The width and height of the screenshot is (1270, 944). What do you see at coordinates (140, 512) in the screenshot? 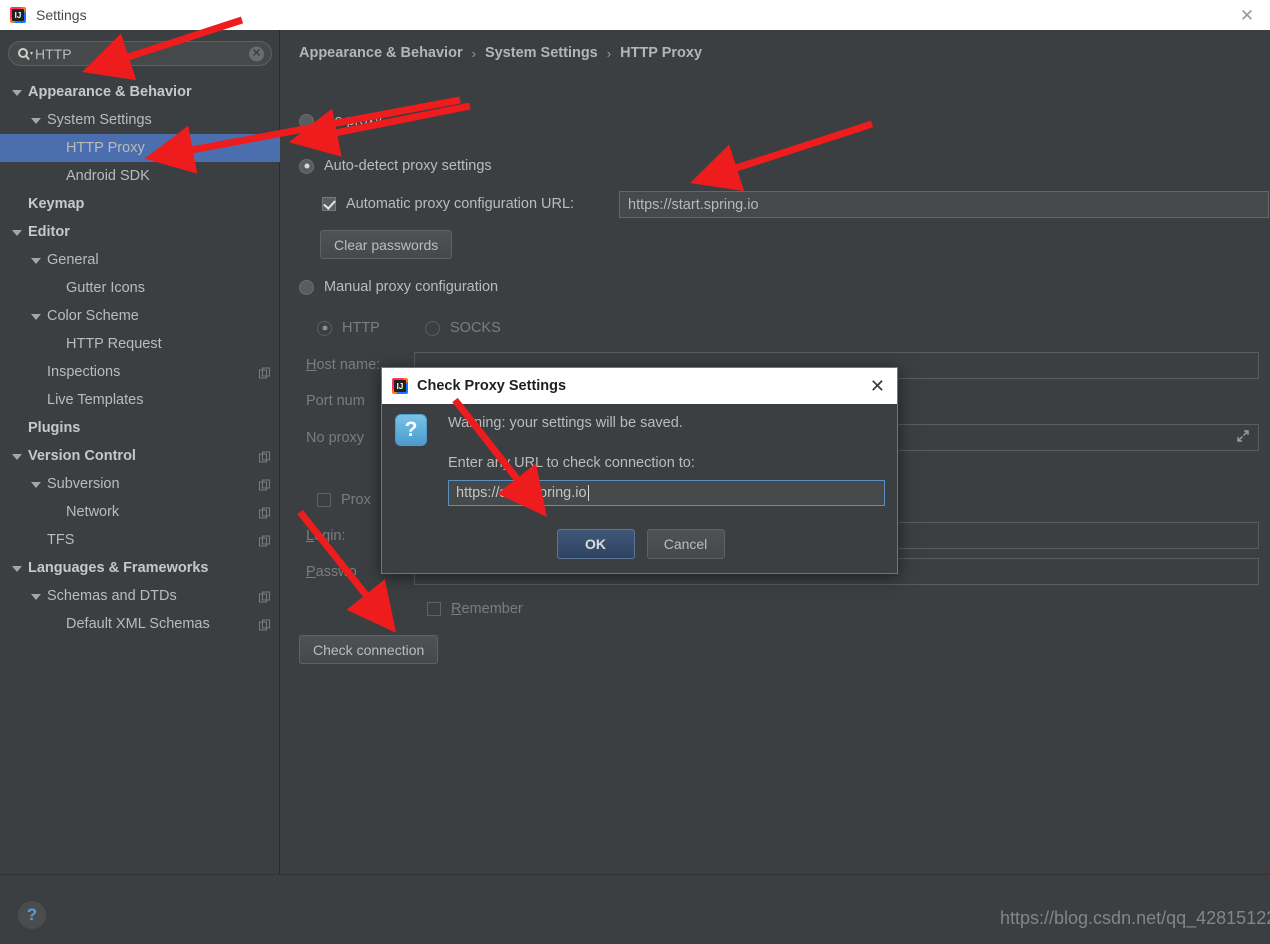
I see `sidebar-item-network: Network` at bounding box center [140, 512].